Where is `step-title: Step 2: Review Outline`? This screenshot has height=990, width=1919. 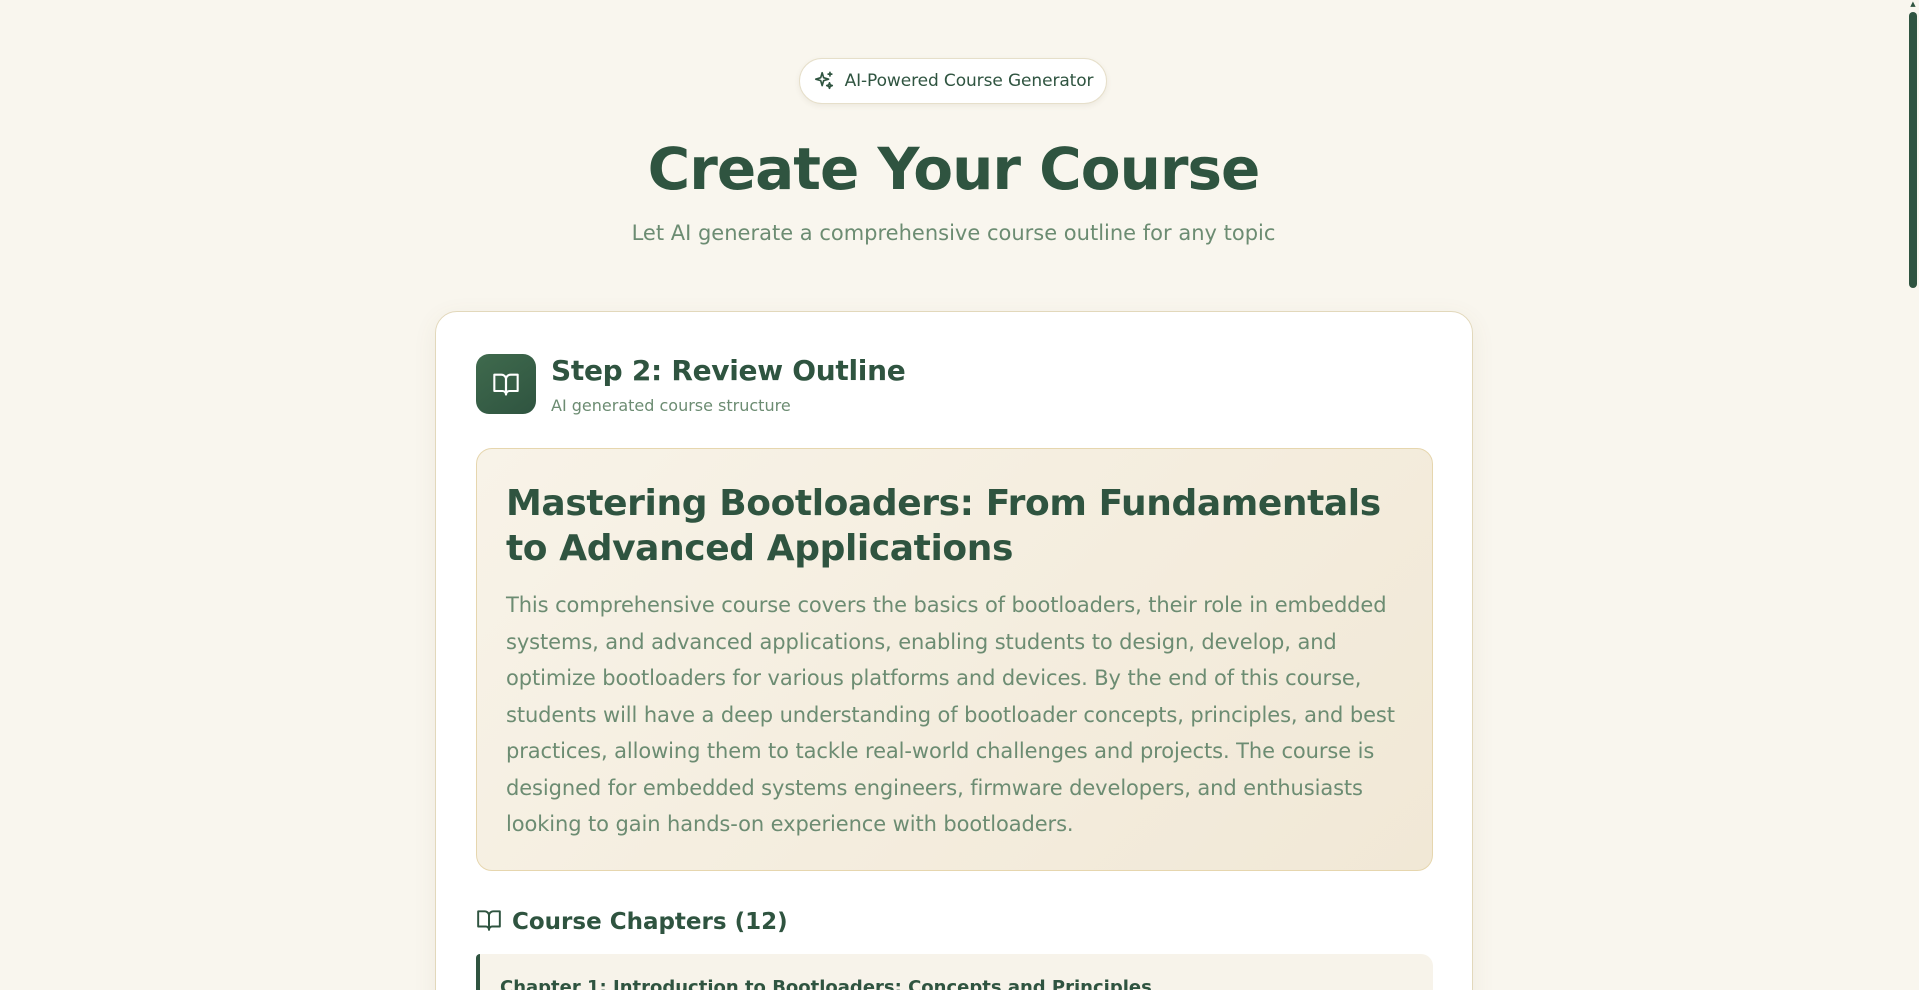
step-title: Step 2: Review Outline is located at coordinates (728, 370).